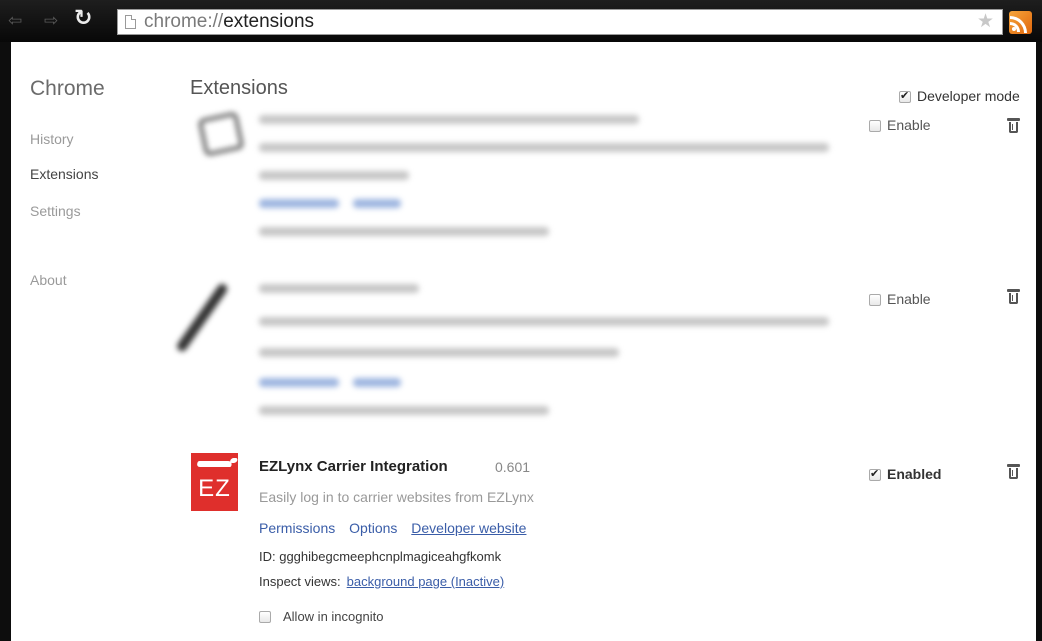 The height and width of the screenshot is (641, 1042). Describe the element at coordinates (875, 474) in the screenshot. I see `enabled-checkbox` at that location.